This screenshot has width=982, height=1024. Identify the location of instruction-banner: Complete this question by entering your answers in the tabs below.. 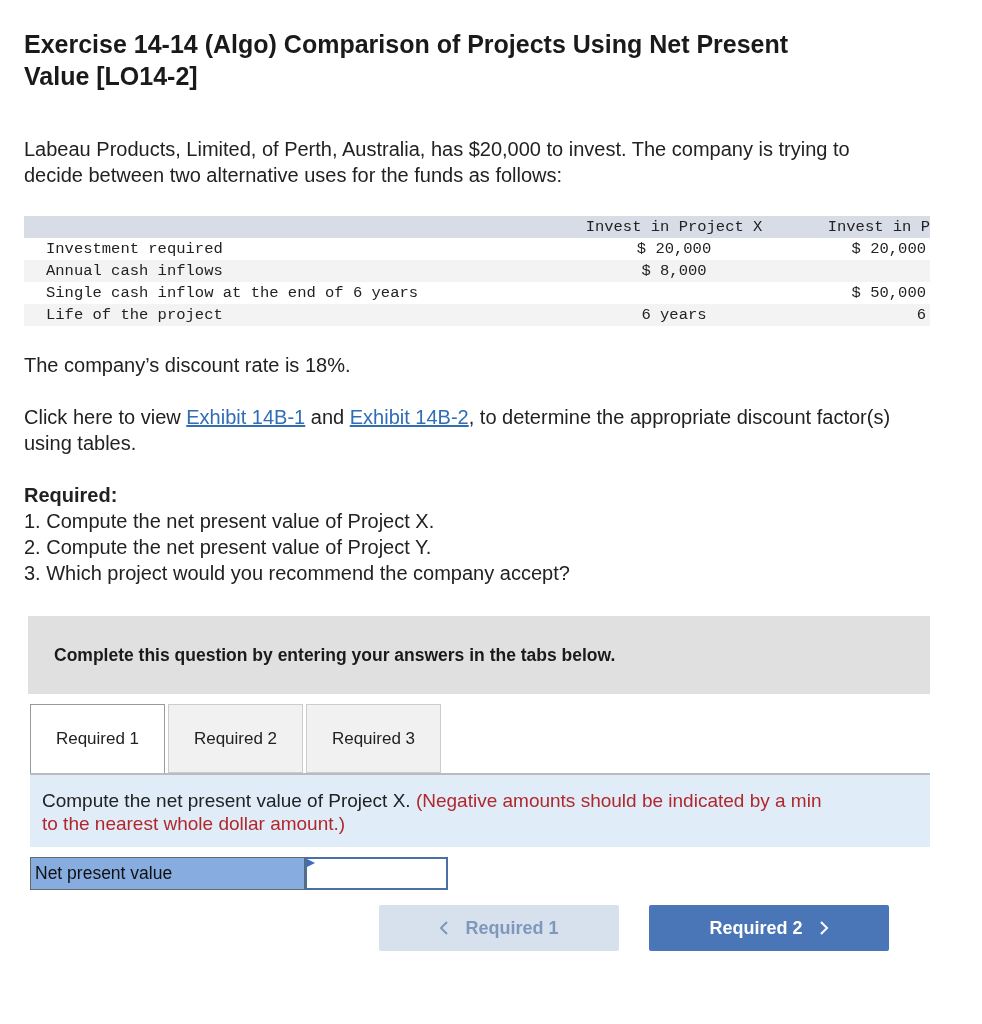
(479, 655).